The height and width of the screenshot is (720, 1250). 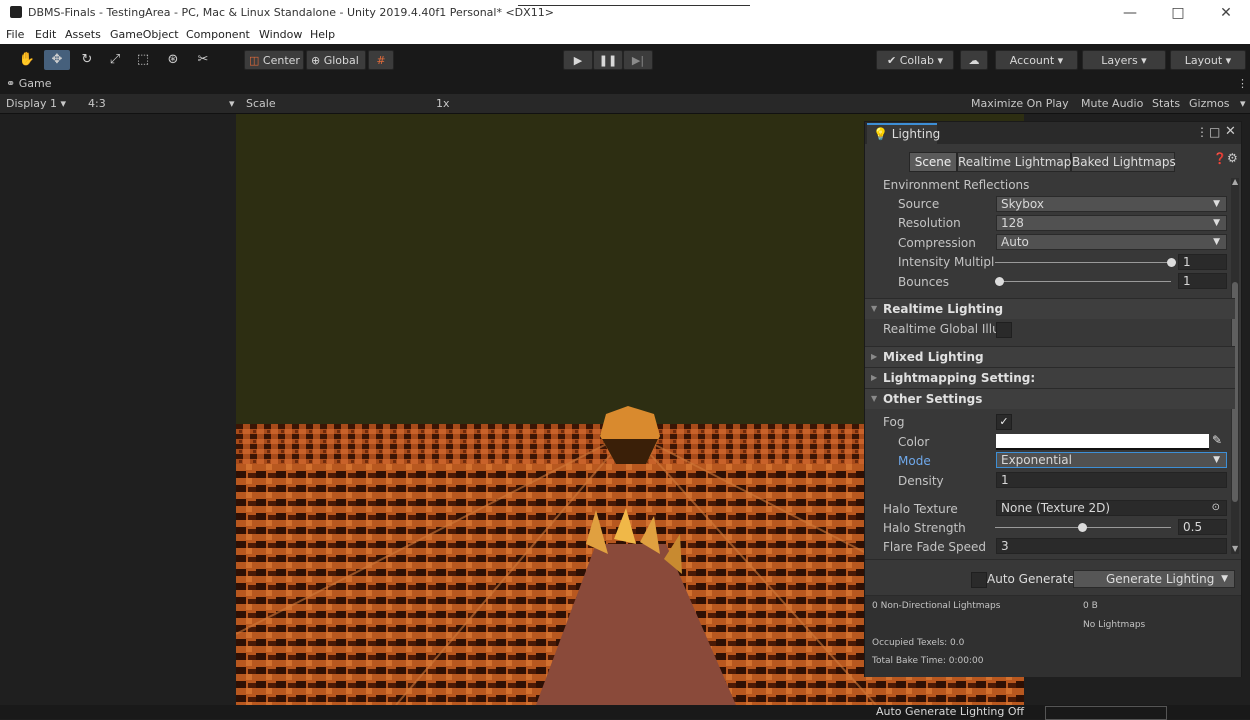 I want to click on gizmos-dropdown: Gizmos, so click(x=1209, y=103).